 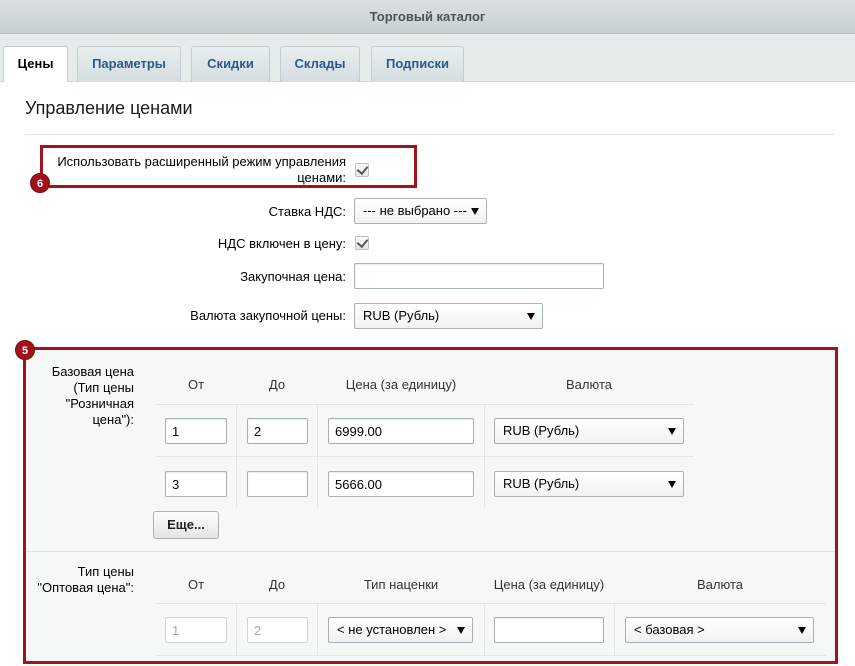 What do you see at coordinates (320, 64) in the screenshot?
I see `tab-warehouses: Склады` at bounding box center [320, 64].